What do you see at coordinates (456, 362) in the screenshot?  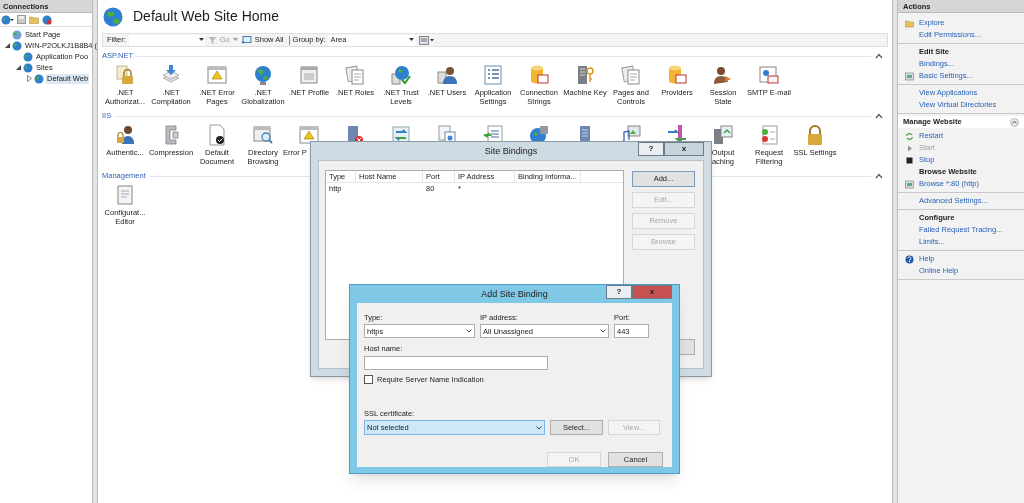 I see `host-name-field` at bounding box center [456, 362].